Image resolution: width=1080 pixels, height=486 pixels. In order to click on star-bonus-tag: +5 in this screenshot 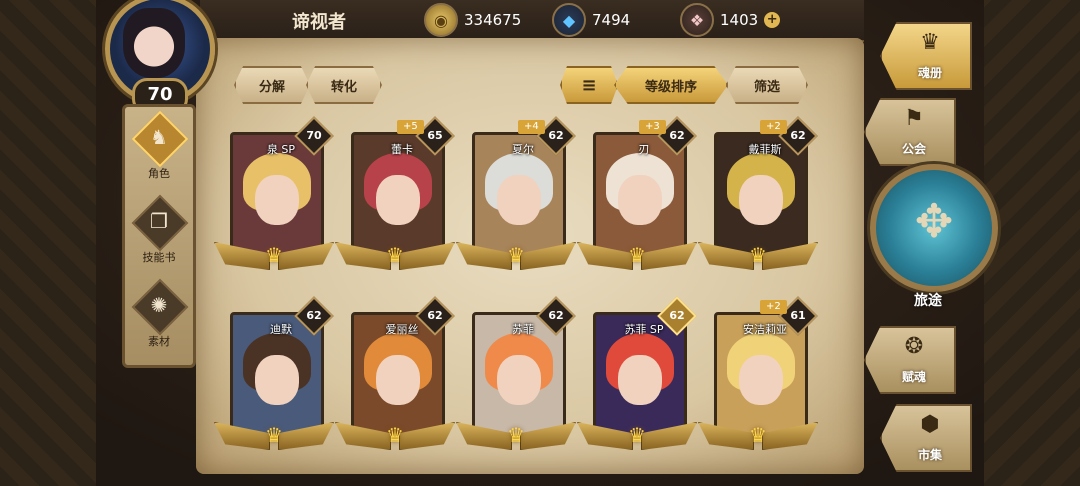, I will do `click(410, 127)`.